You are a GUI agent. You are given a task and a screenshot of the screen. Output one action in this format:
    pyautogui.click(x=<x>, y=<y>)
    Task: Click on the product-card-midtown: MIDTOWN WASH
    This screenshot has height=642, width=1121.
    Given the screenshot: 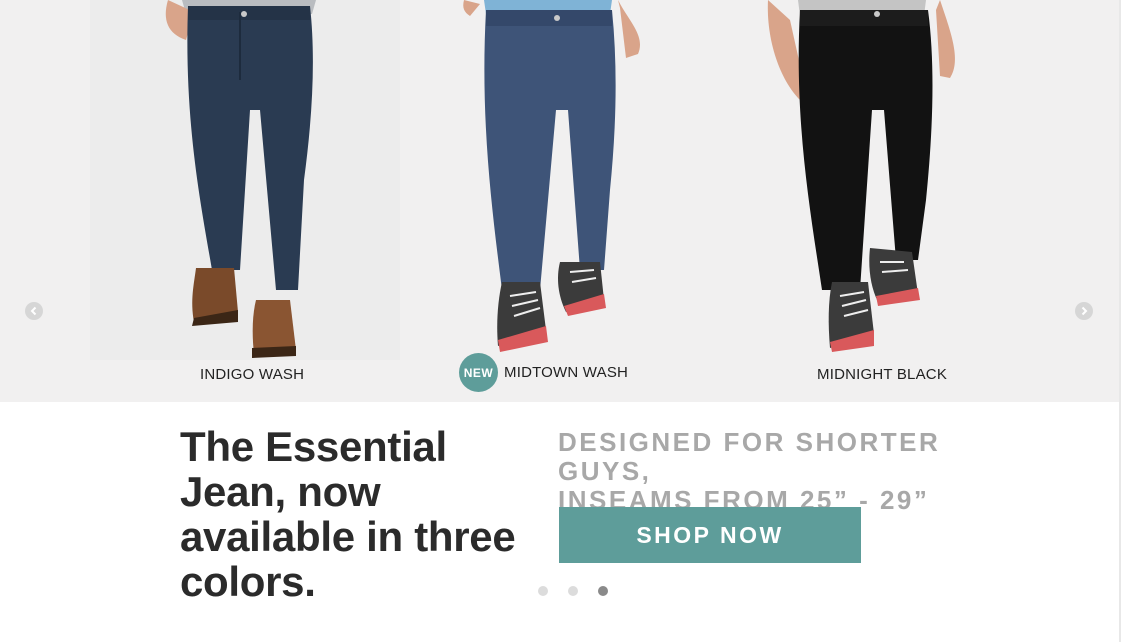 What is the action you would take?
    pyautogui.click(x=570, y=201)
    